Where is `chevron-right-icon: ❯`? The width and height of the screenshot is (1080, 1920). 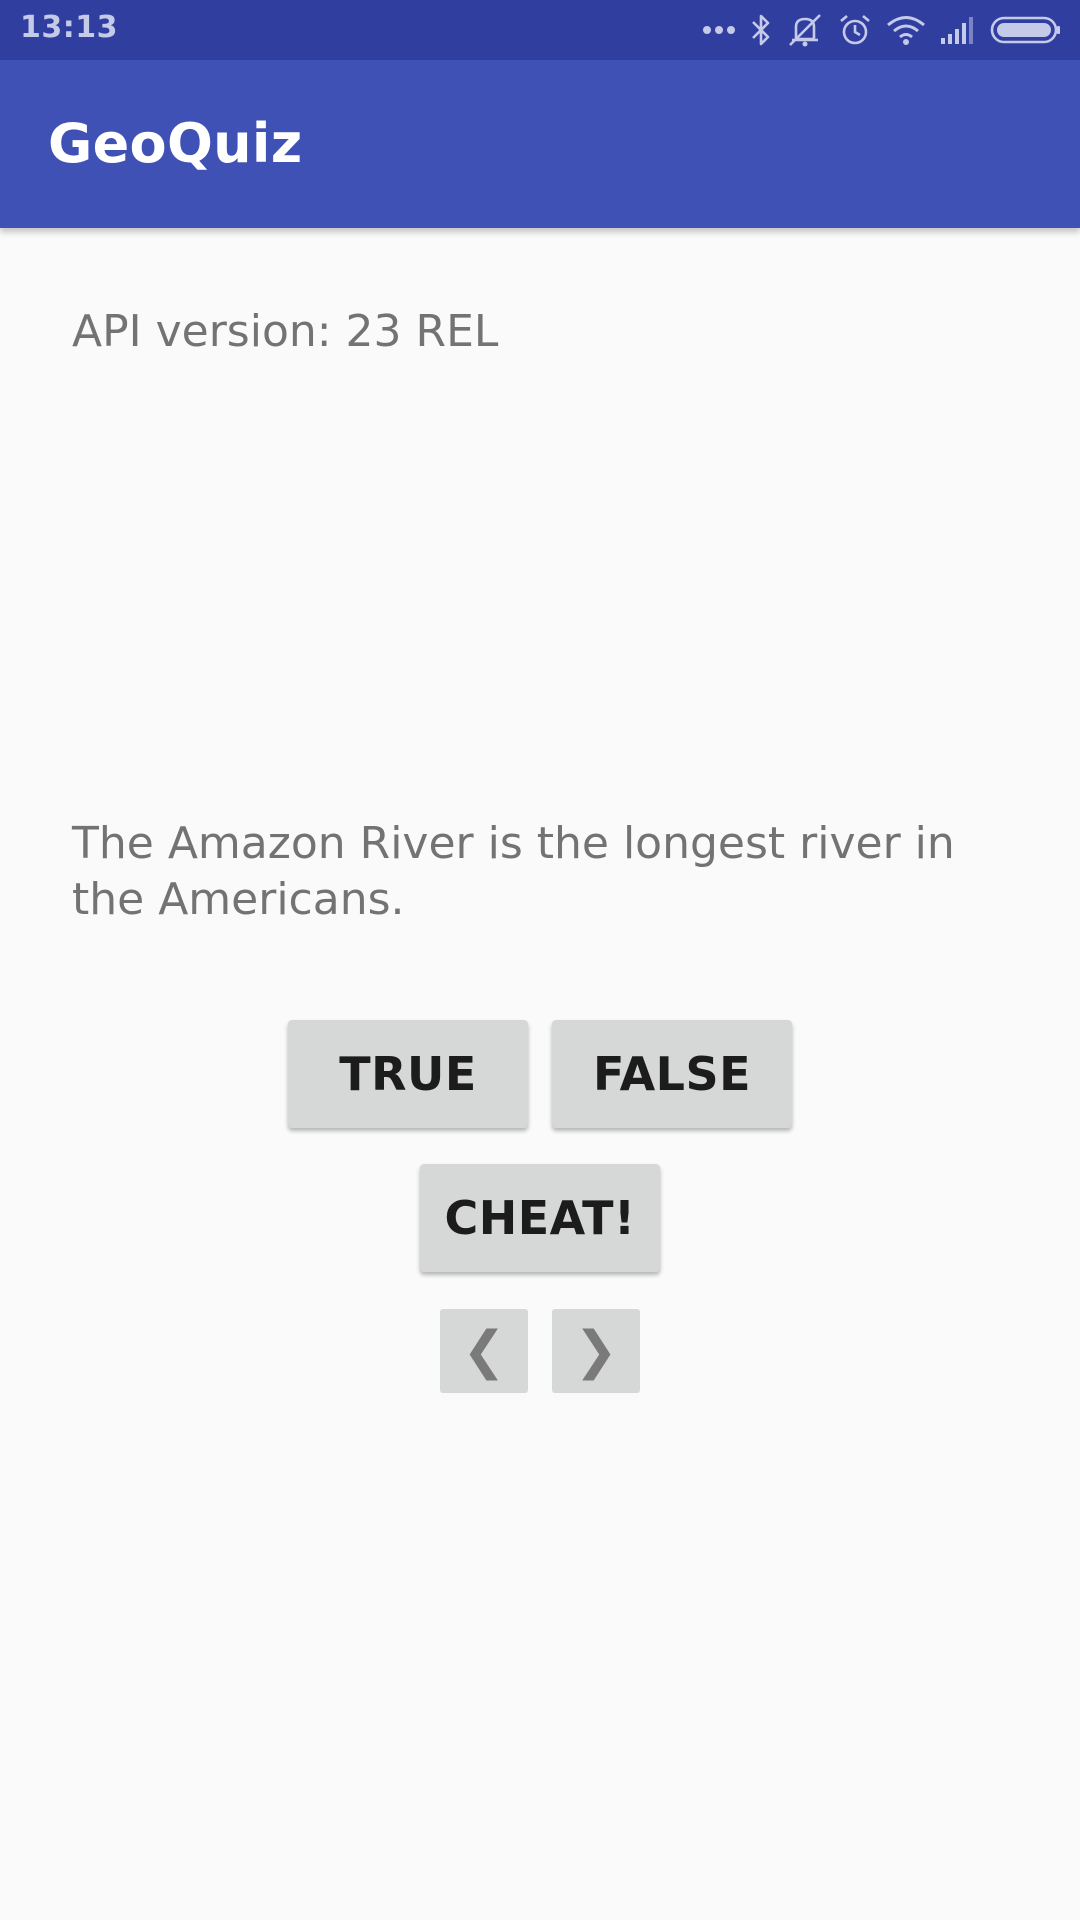 chevron-right-icon: ❯ is located at coordinates (596, 1351).